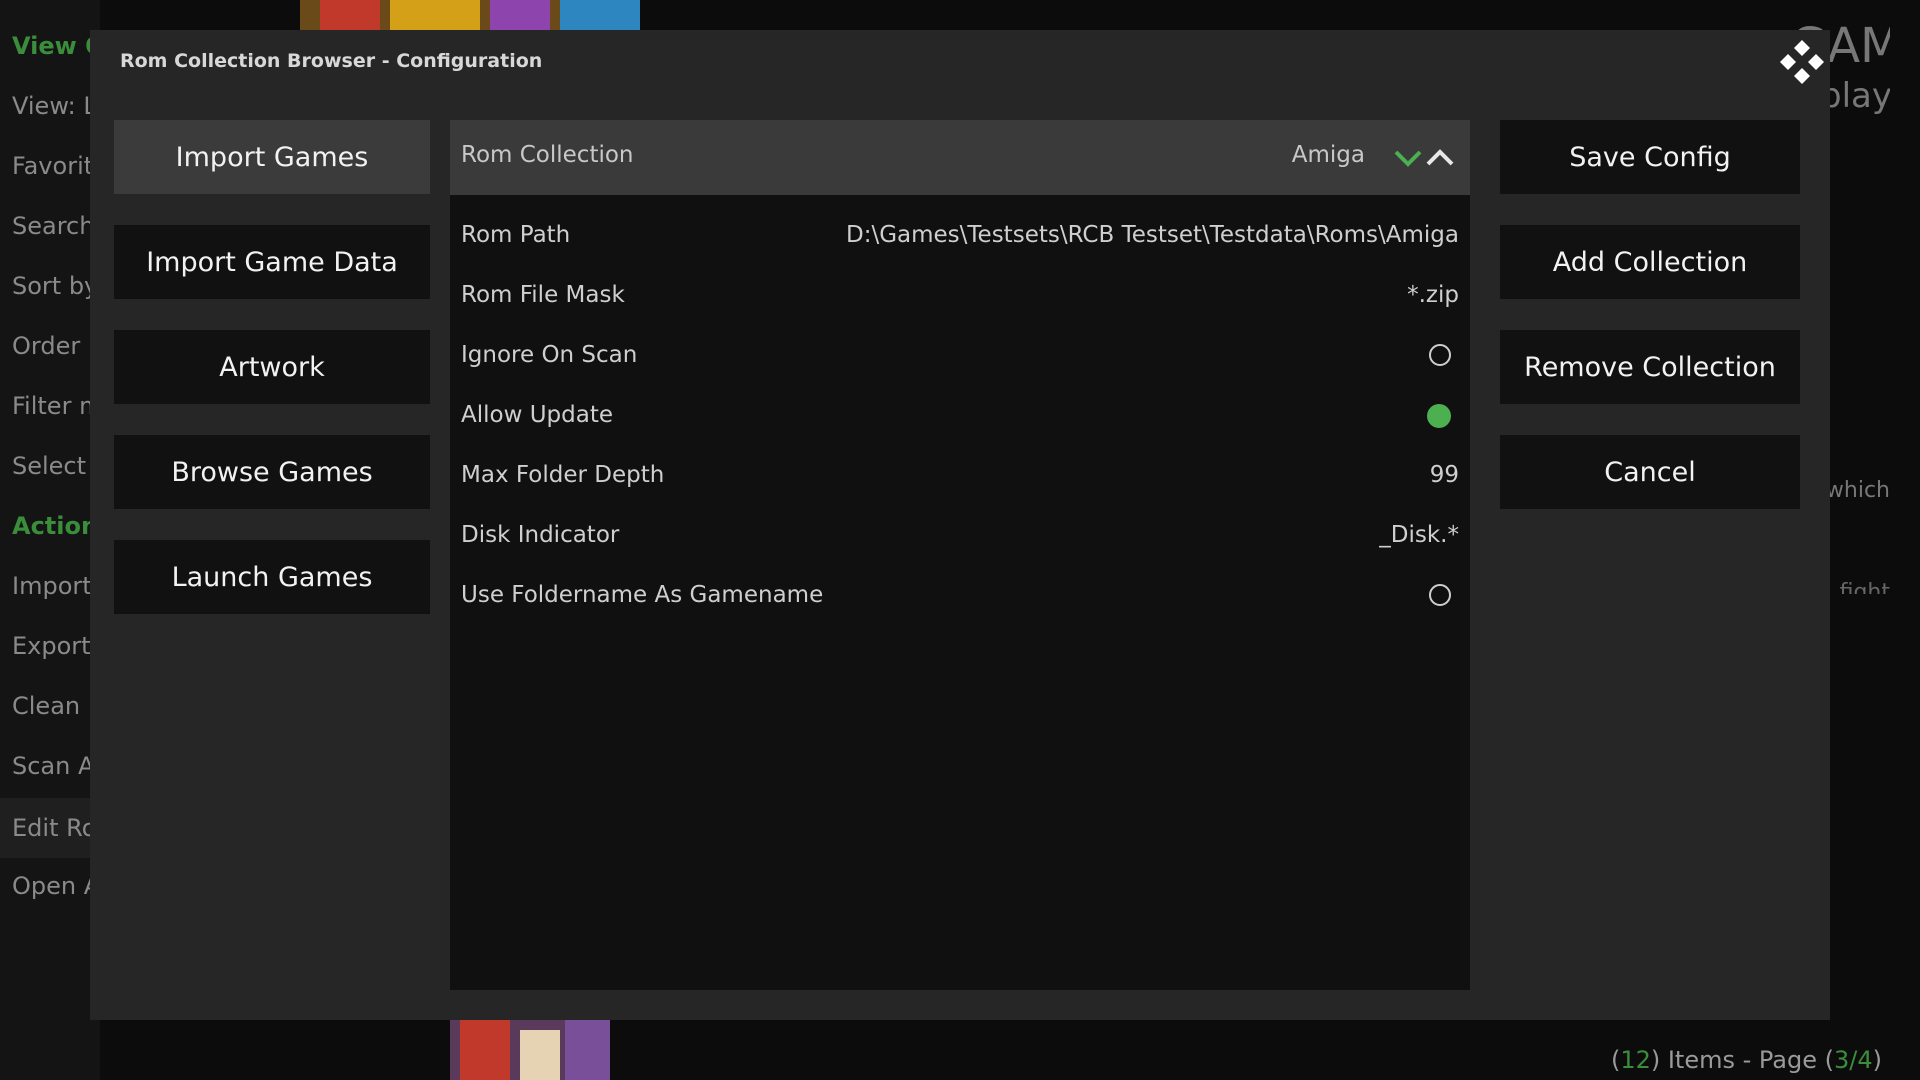  I want to click on rom-collection-selector: Rom Collection Amiga, so click(960, 157).